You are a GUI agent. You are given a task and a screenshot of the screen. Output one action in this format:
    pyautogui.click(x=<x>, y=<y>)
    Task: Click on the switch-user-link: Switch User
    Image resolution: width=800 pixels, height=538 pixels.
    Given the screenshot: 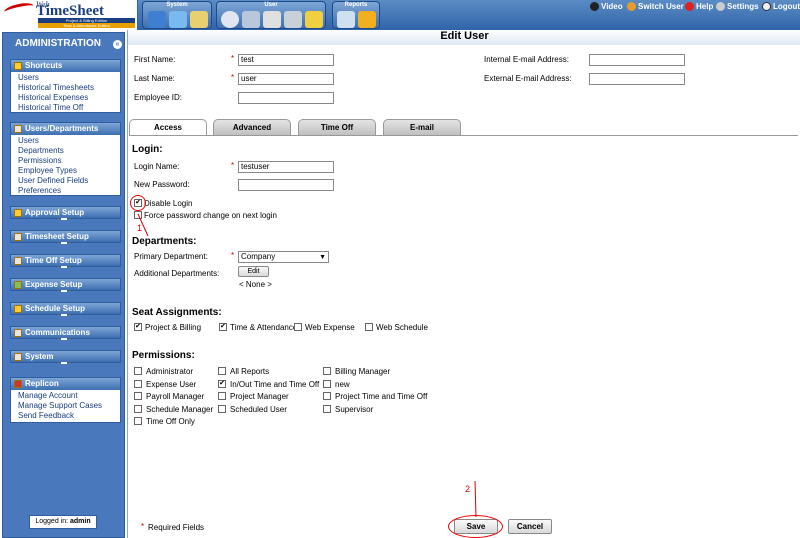 What is the action you would take?
    pyautogui.click(x=655, y=6)
    